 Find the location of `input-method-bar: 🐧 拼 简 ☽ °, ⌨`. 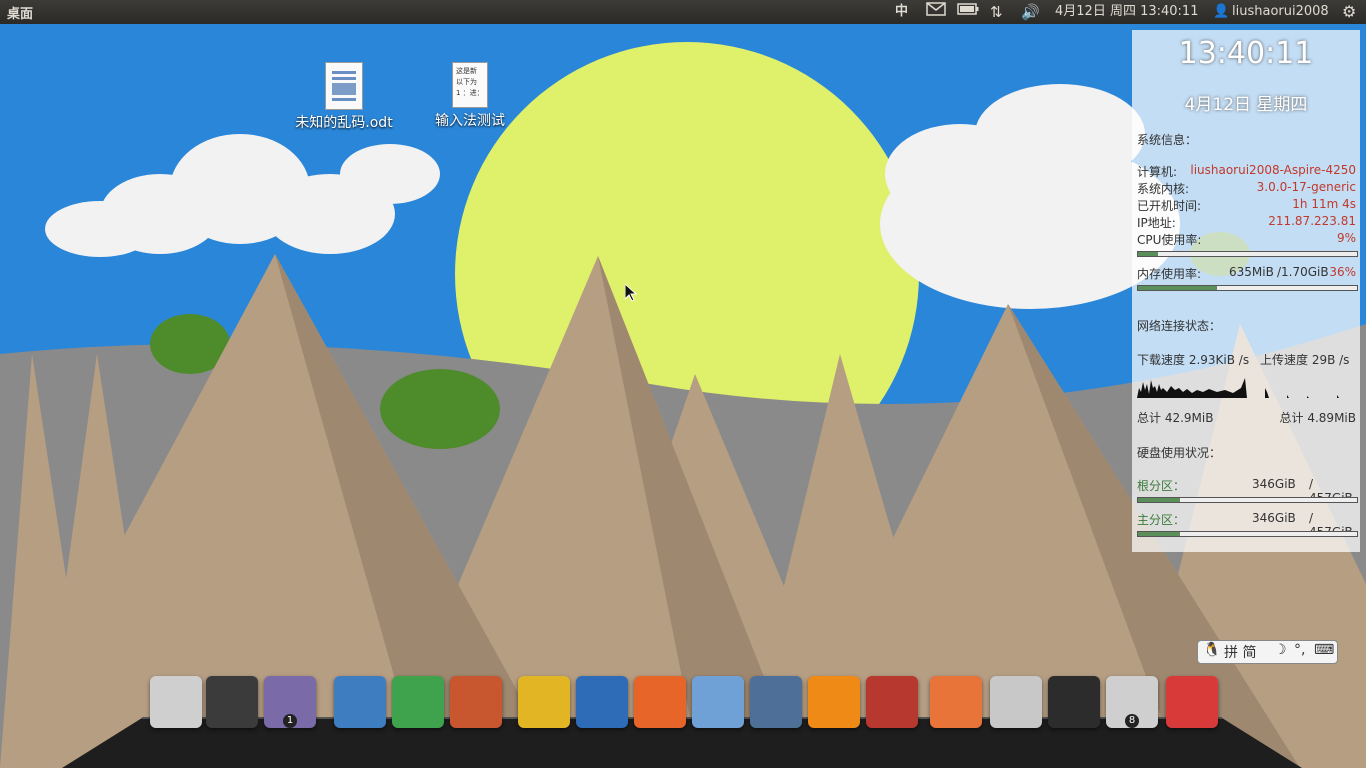

input-method-bar: 🐧 拼 简 ☽ °, ⌨ is located at coordinates (1267, 652).